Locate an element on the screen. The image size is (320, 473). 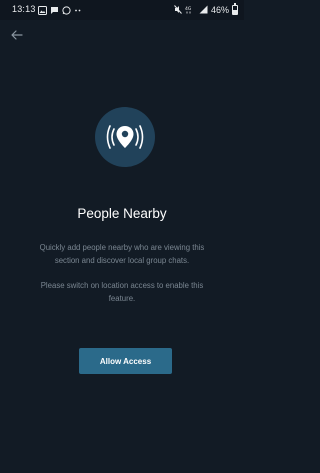
location-illustration is located at coordinates (125, 137).